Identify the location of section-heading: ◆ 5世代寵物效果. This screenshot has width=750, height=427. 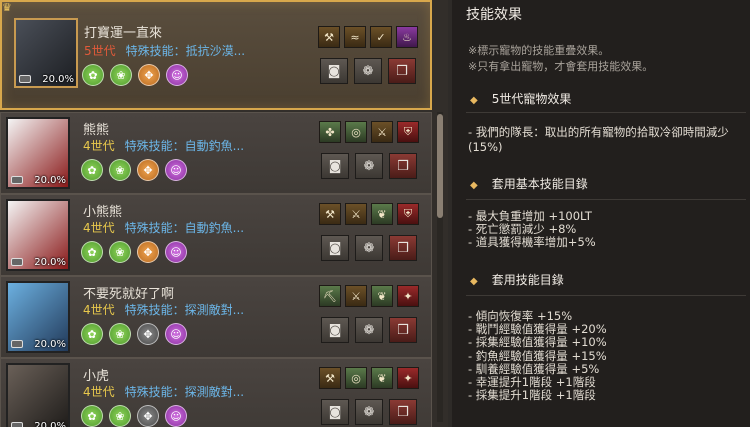
(521, 99).